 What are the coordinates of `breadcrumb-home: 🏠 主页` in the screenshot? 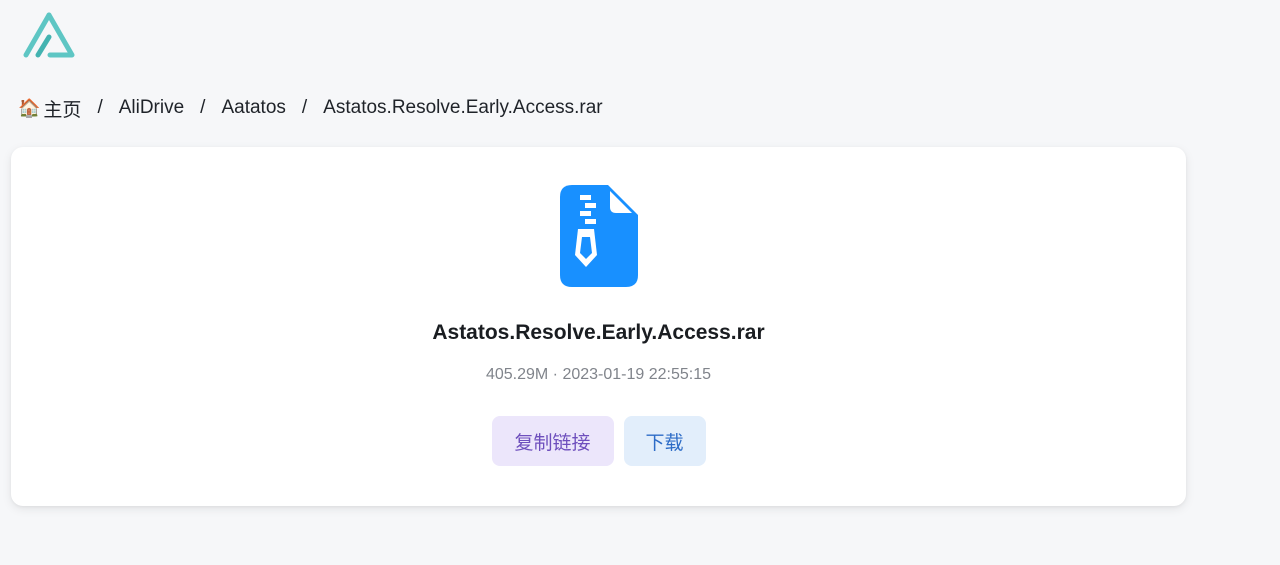 It's located at (49, 108).